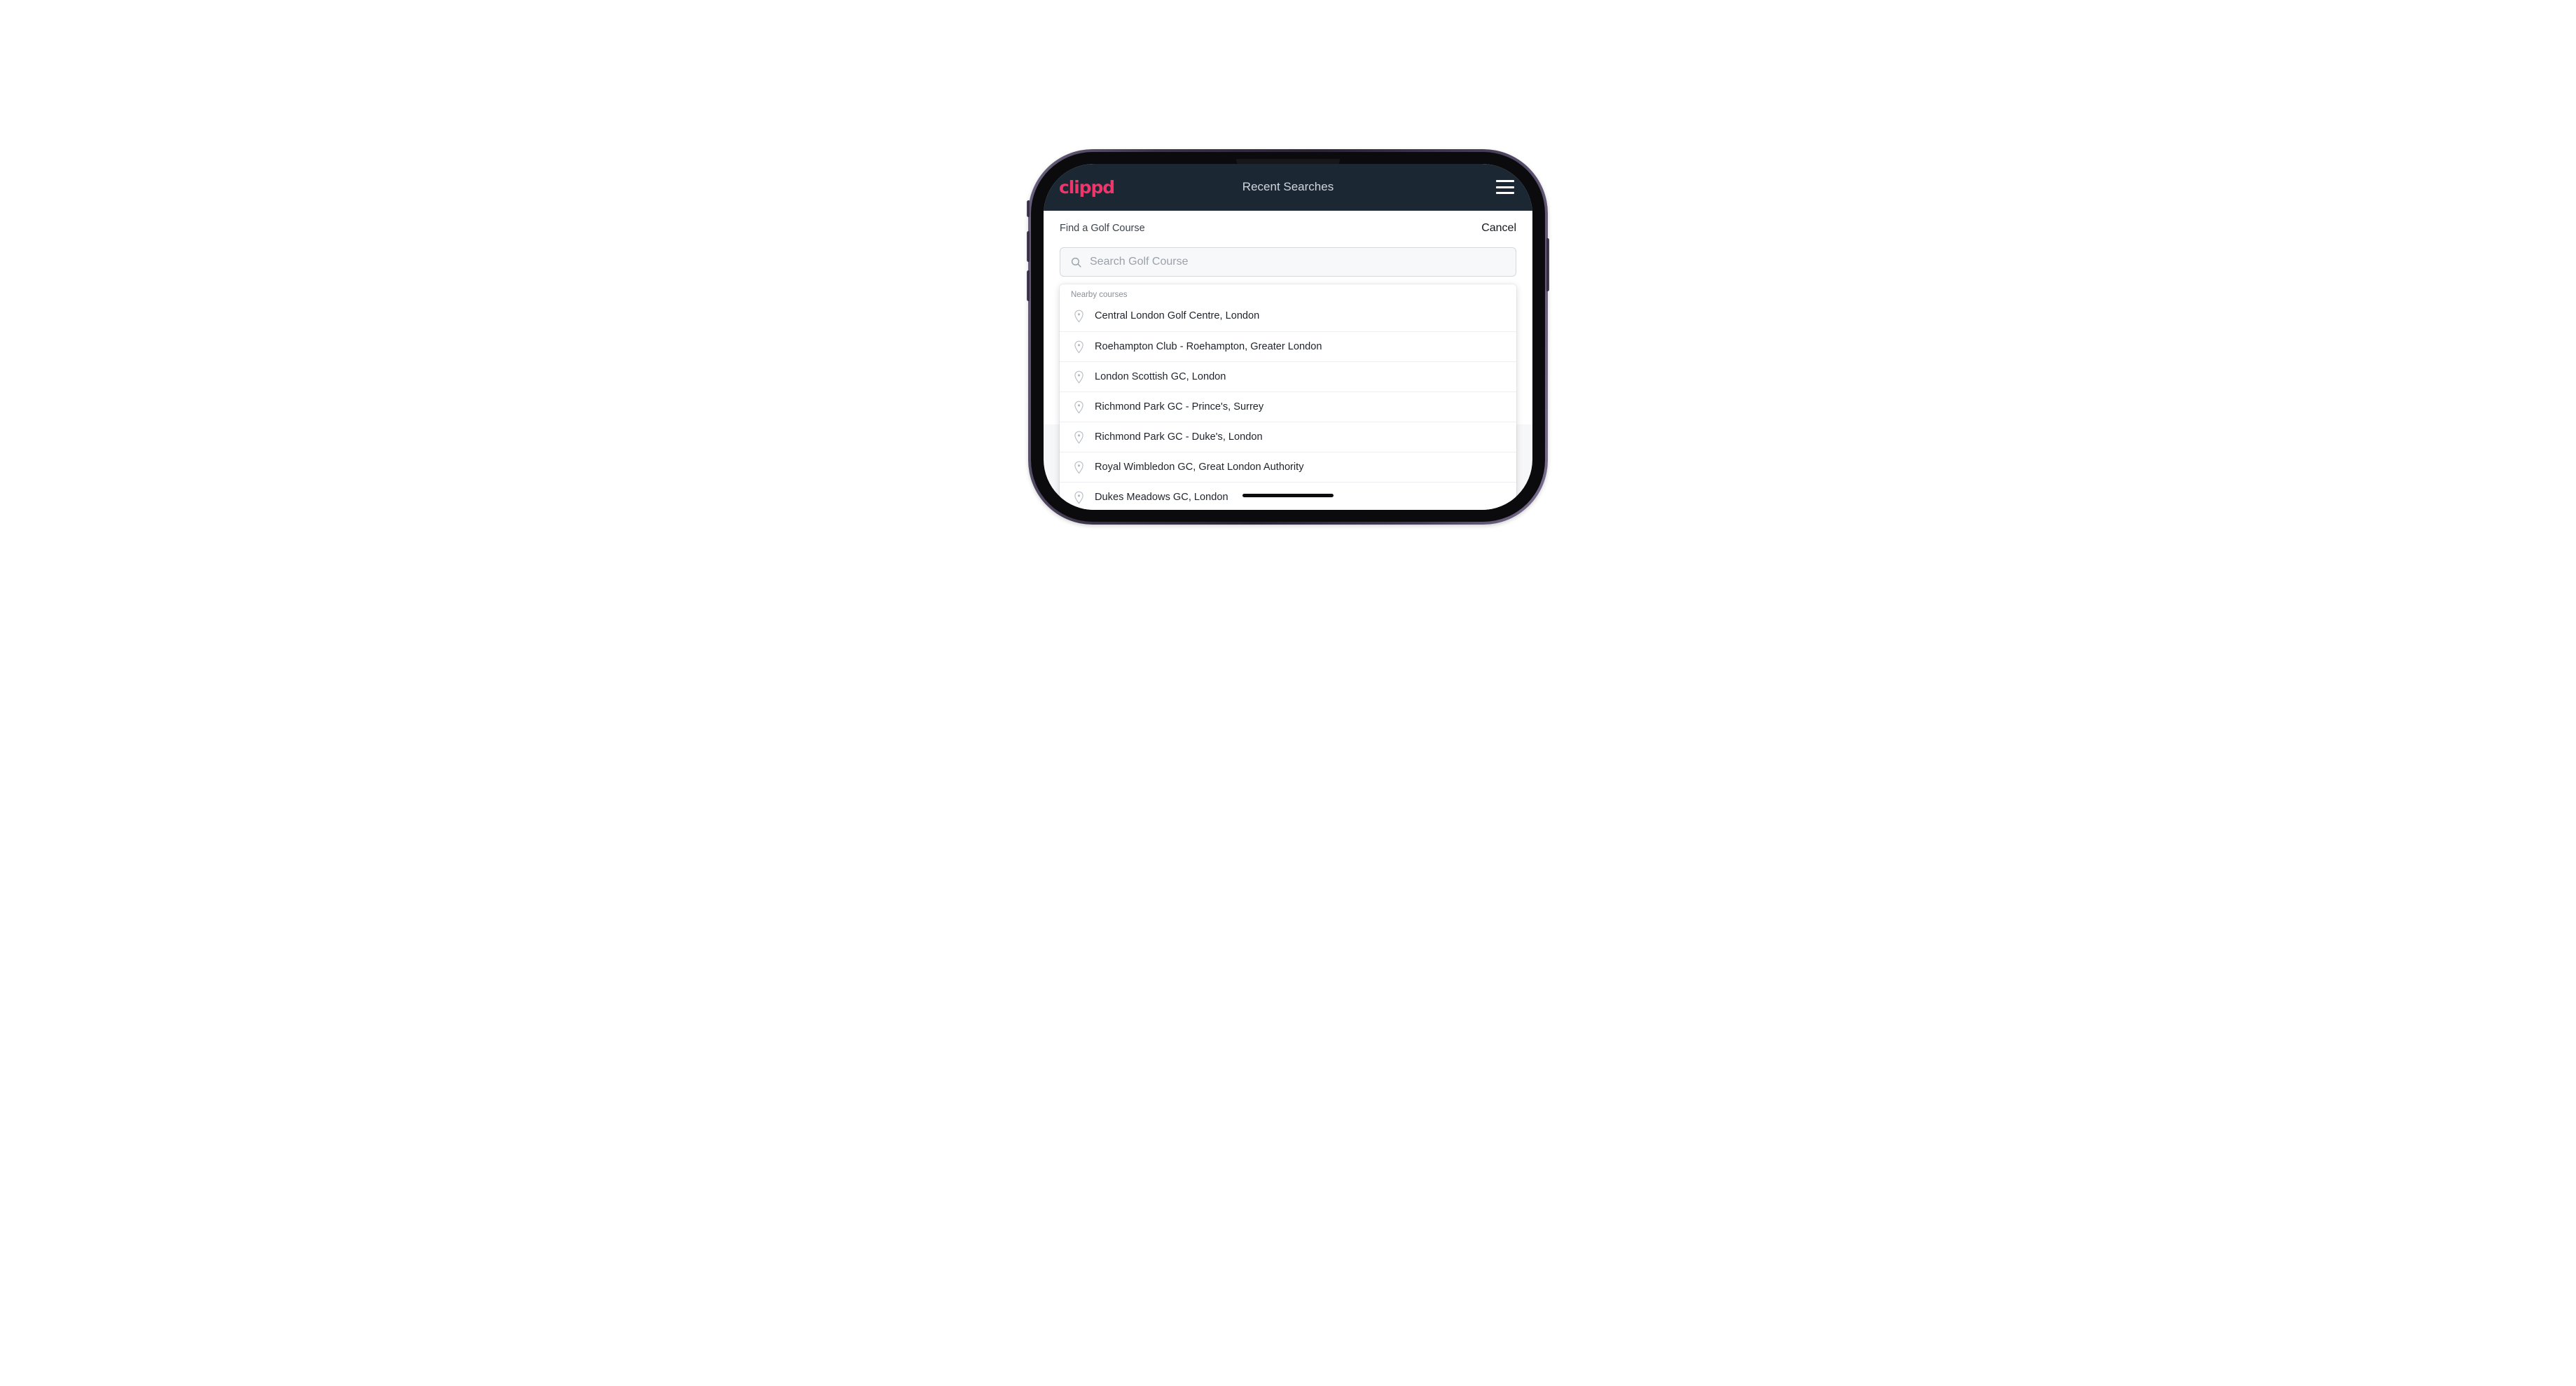 The image size is (2576, 1386). Describe the element at coordinates (1029, 247) in the screenshot. I see `phone-volume-up-button` at that location.